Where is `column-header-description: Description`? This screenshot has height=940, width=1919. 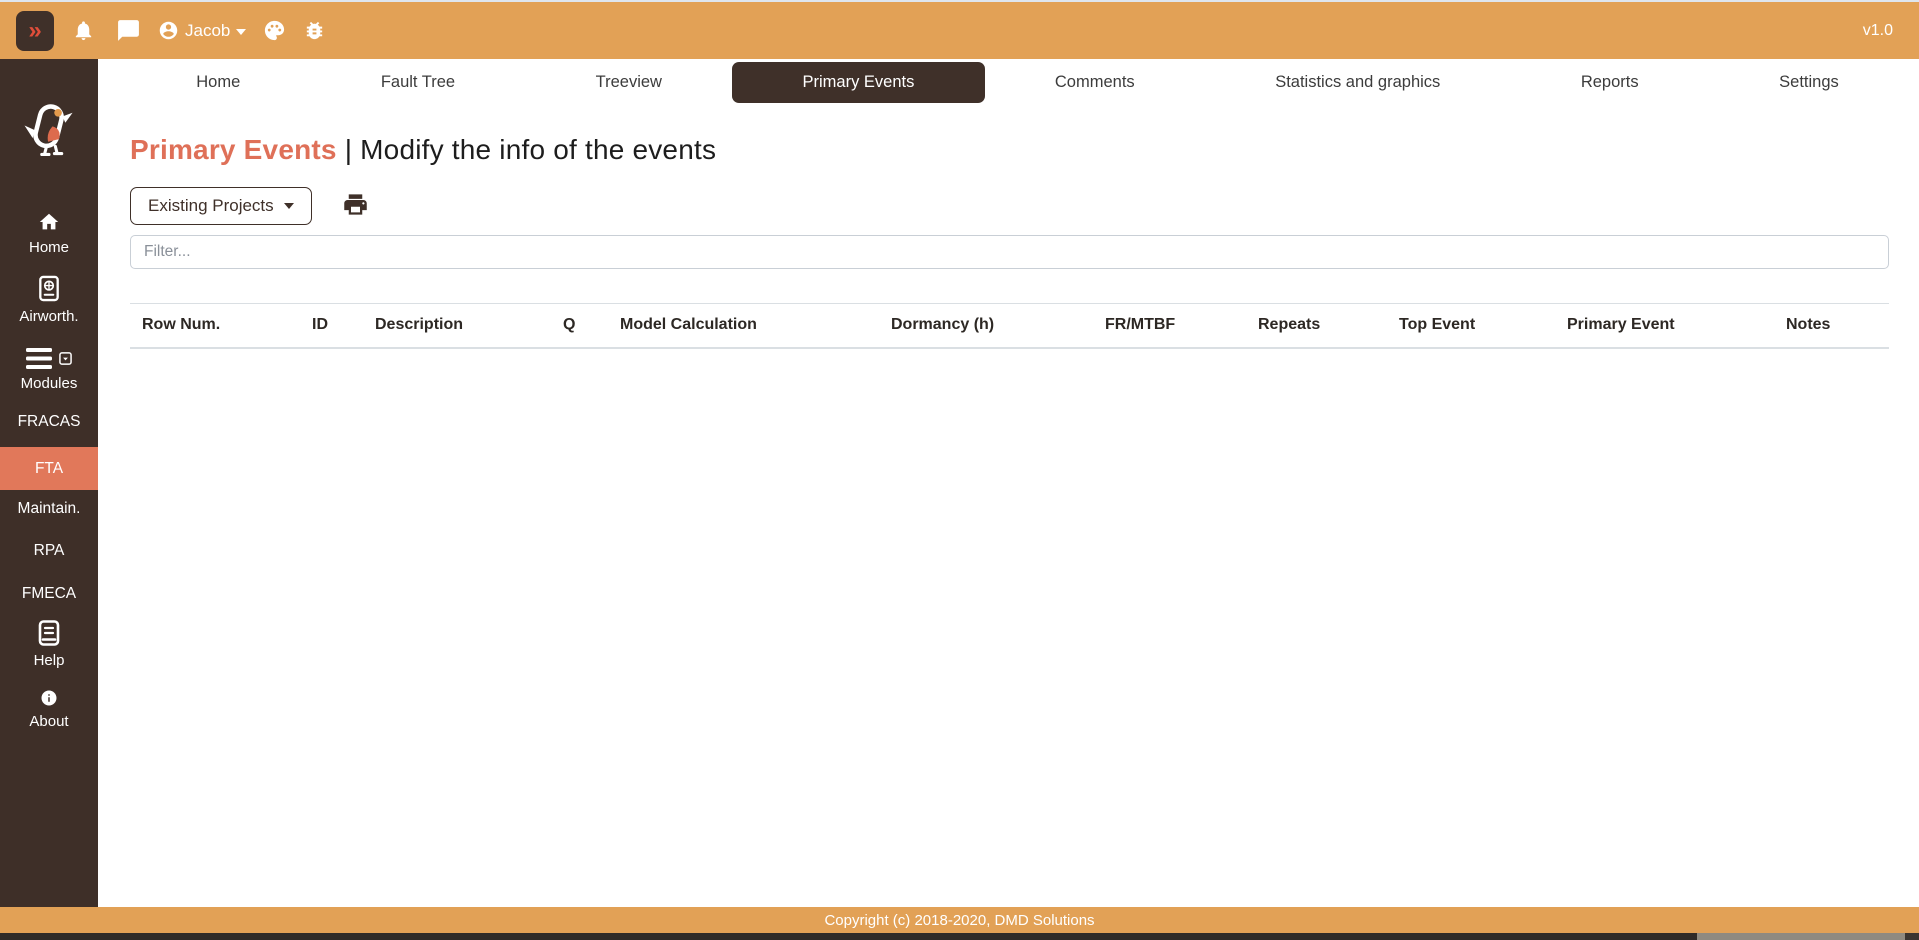
column-header-description: Description is located at coordinates (457, 326).